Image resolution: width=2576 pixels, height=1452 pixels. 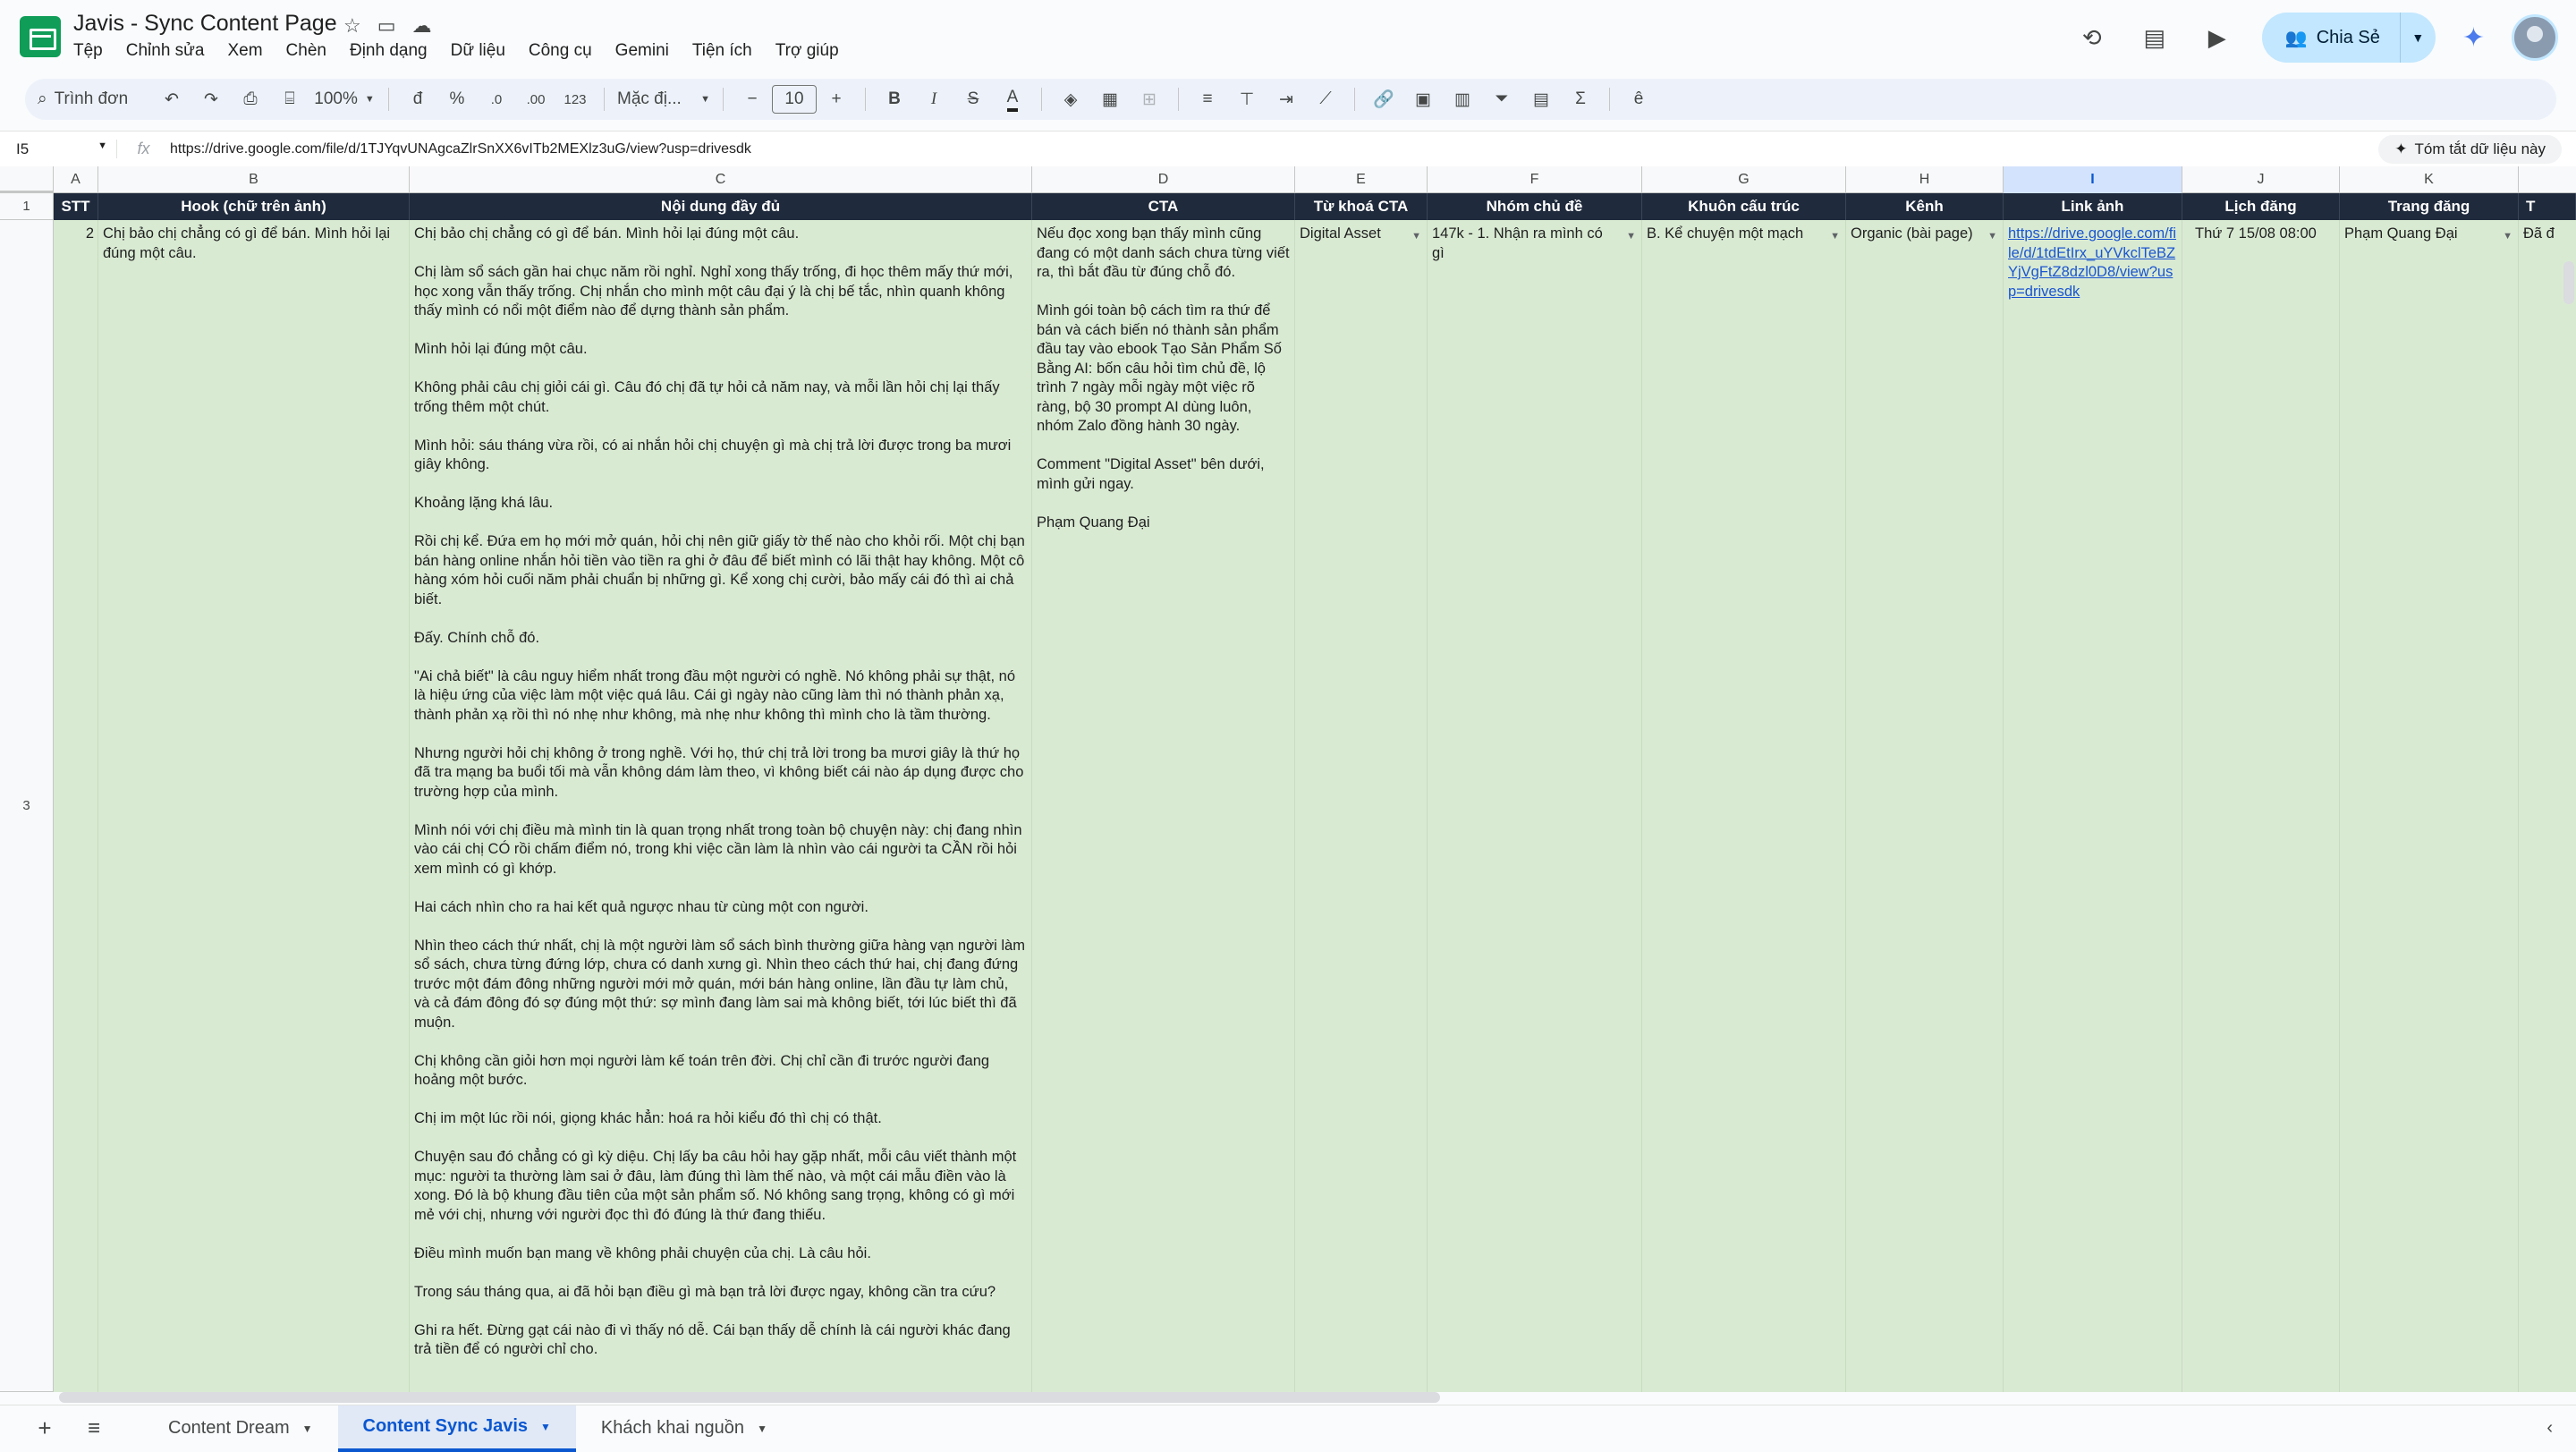 I want to click on filter-icon: ⏷, so click(x=1502, y=99).